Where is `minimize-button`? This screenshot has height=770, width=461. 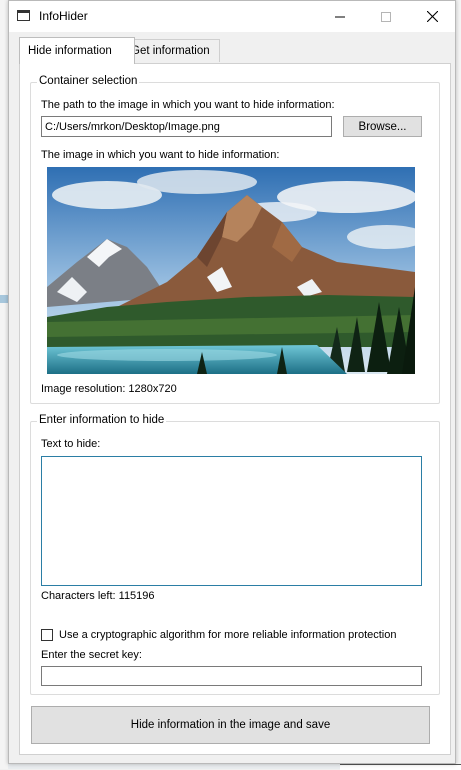 minimize-button is located at coordinates (340, 16).